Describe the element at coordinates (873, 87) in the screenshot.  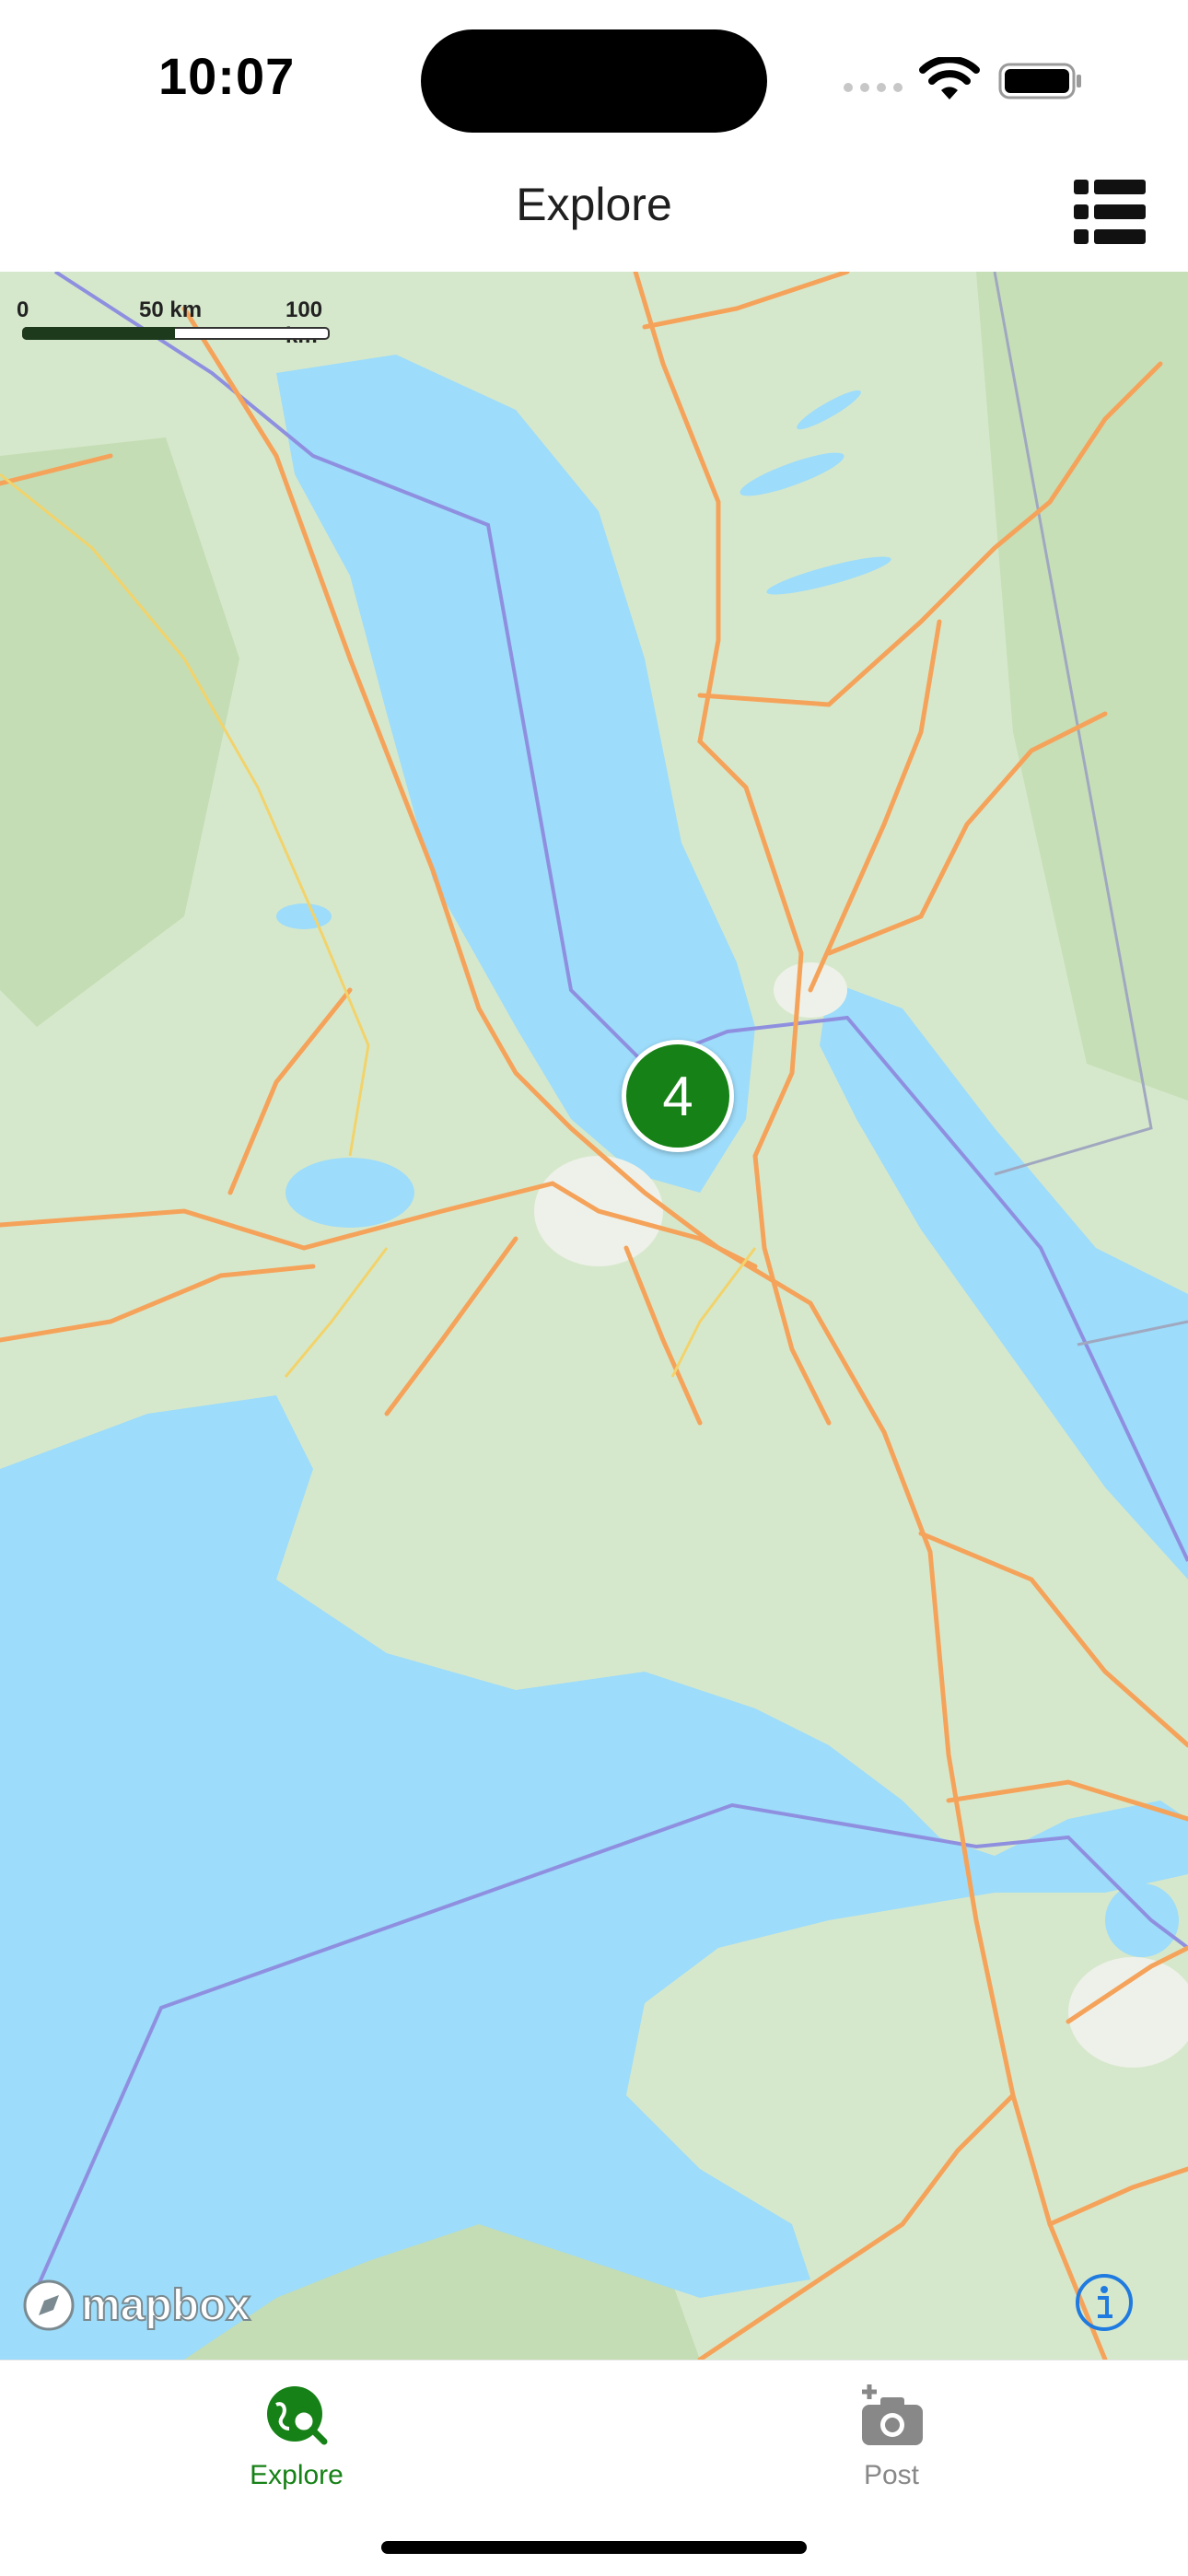
I see `cellular-signal-icon` at that location.